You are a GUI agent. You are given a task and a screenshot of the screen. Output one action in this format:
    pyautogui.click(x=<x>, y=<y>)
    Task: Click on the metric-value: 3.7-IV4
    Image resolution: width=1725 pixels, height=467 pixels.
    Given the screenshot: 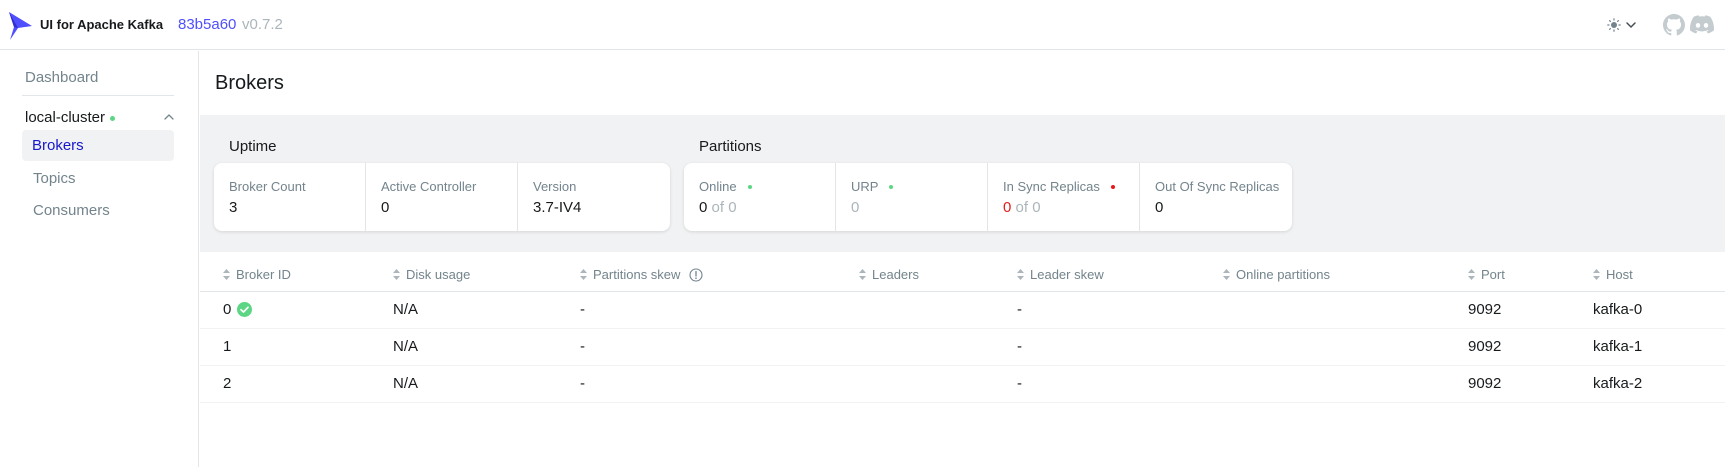 What is the action you would take?
    pyautogui.click(x=557, y=207)
    